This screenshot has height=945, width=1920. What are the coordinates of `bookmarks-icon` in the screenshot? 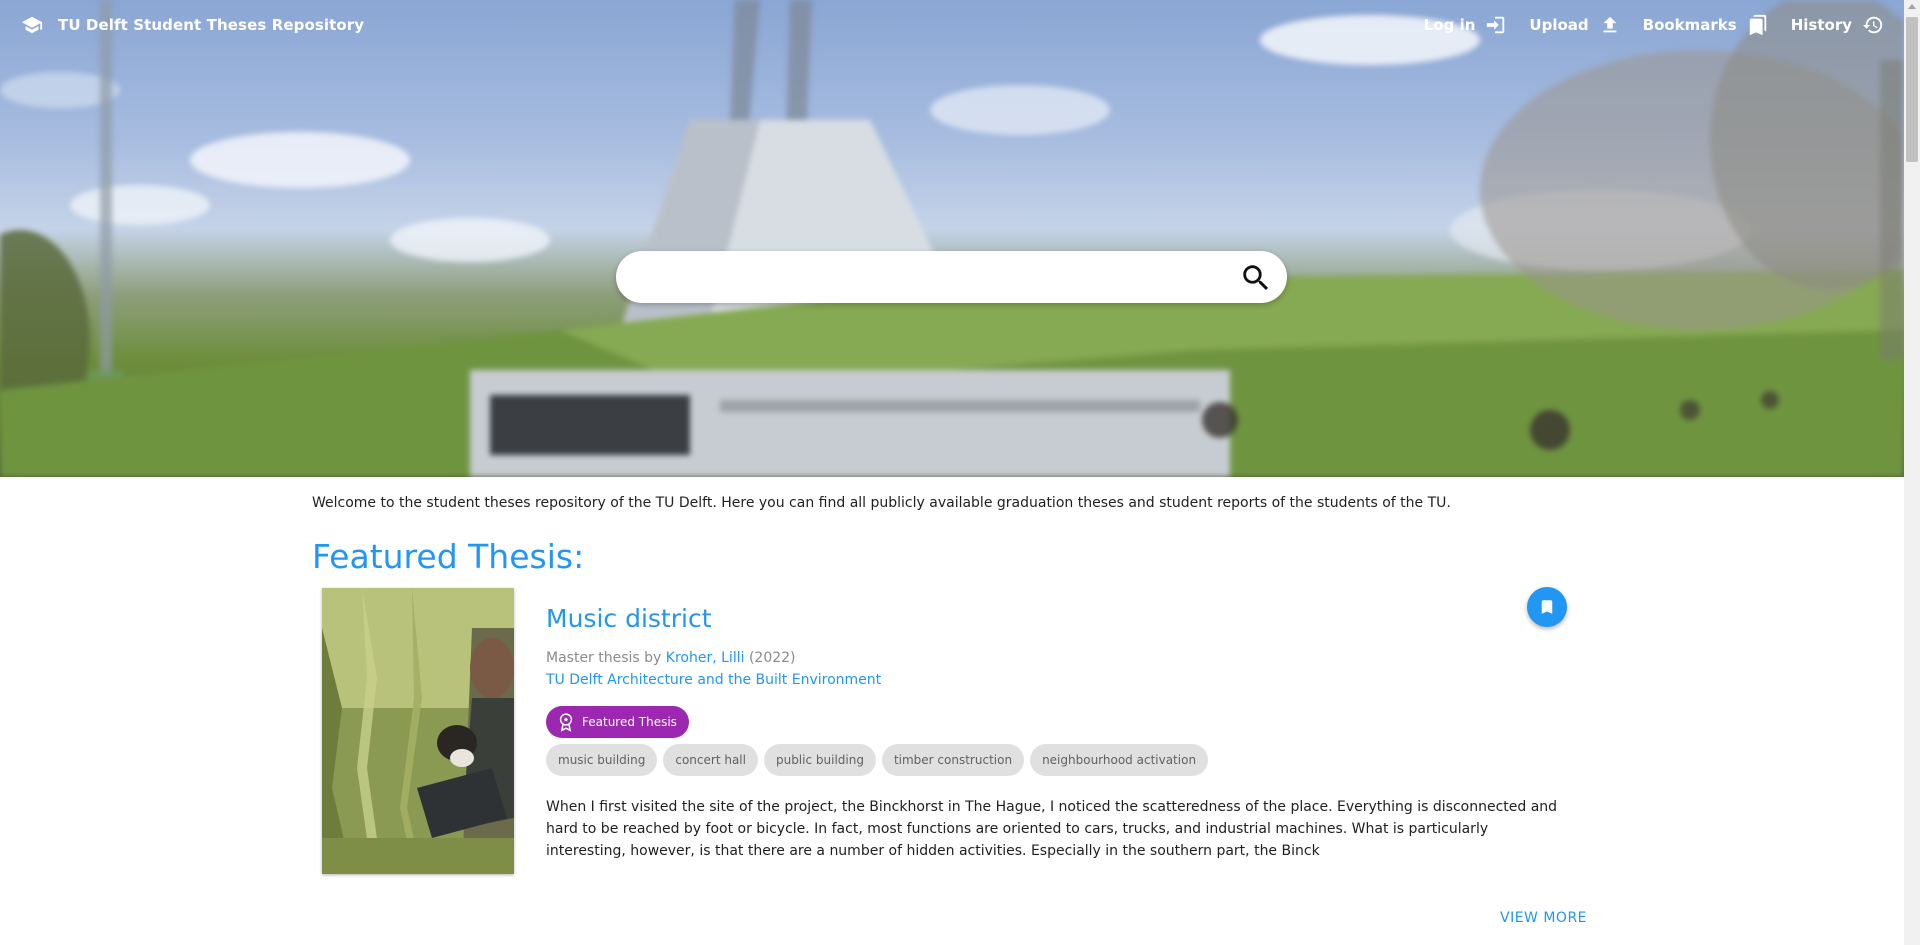 It's located at (1757, 25).